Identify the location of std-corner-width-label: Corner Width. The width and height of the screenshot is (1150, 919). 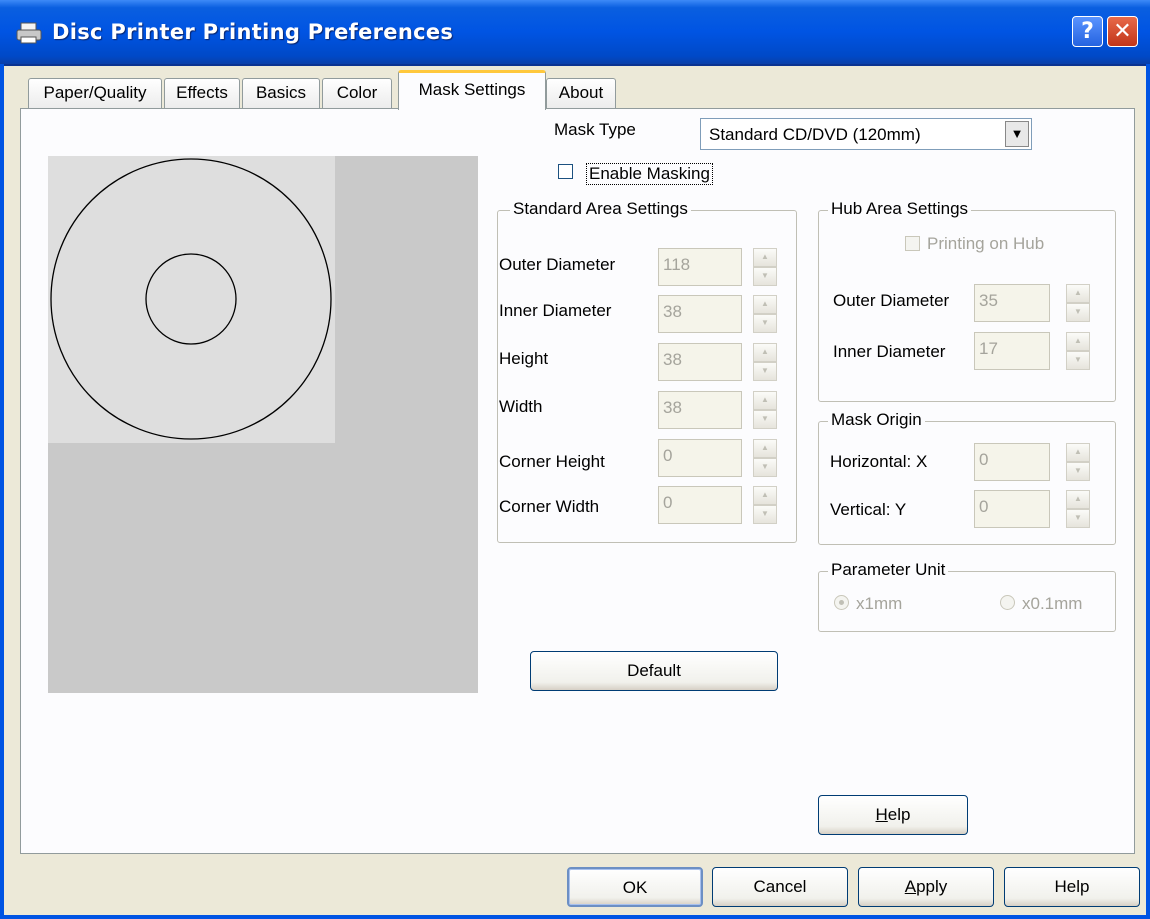
(549, 506).